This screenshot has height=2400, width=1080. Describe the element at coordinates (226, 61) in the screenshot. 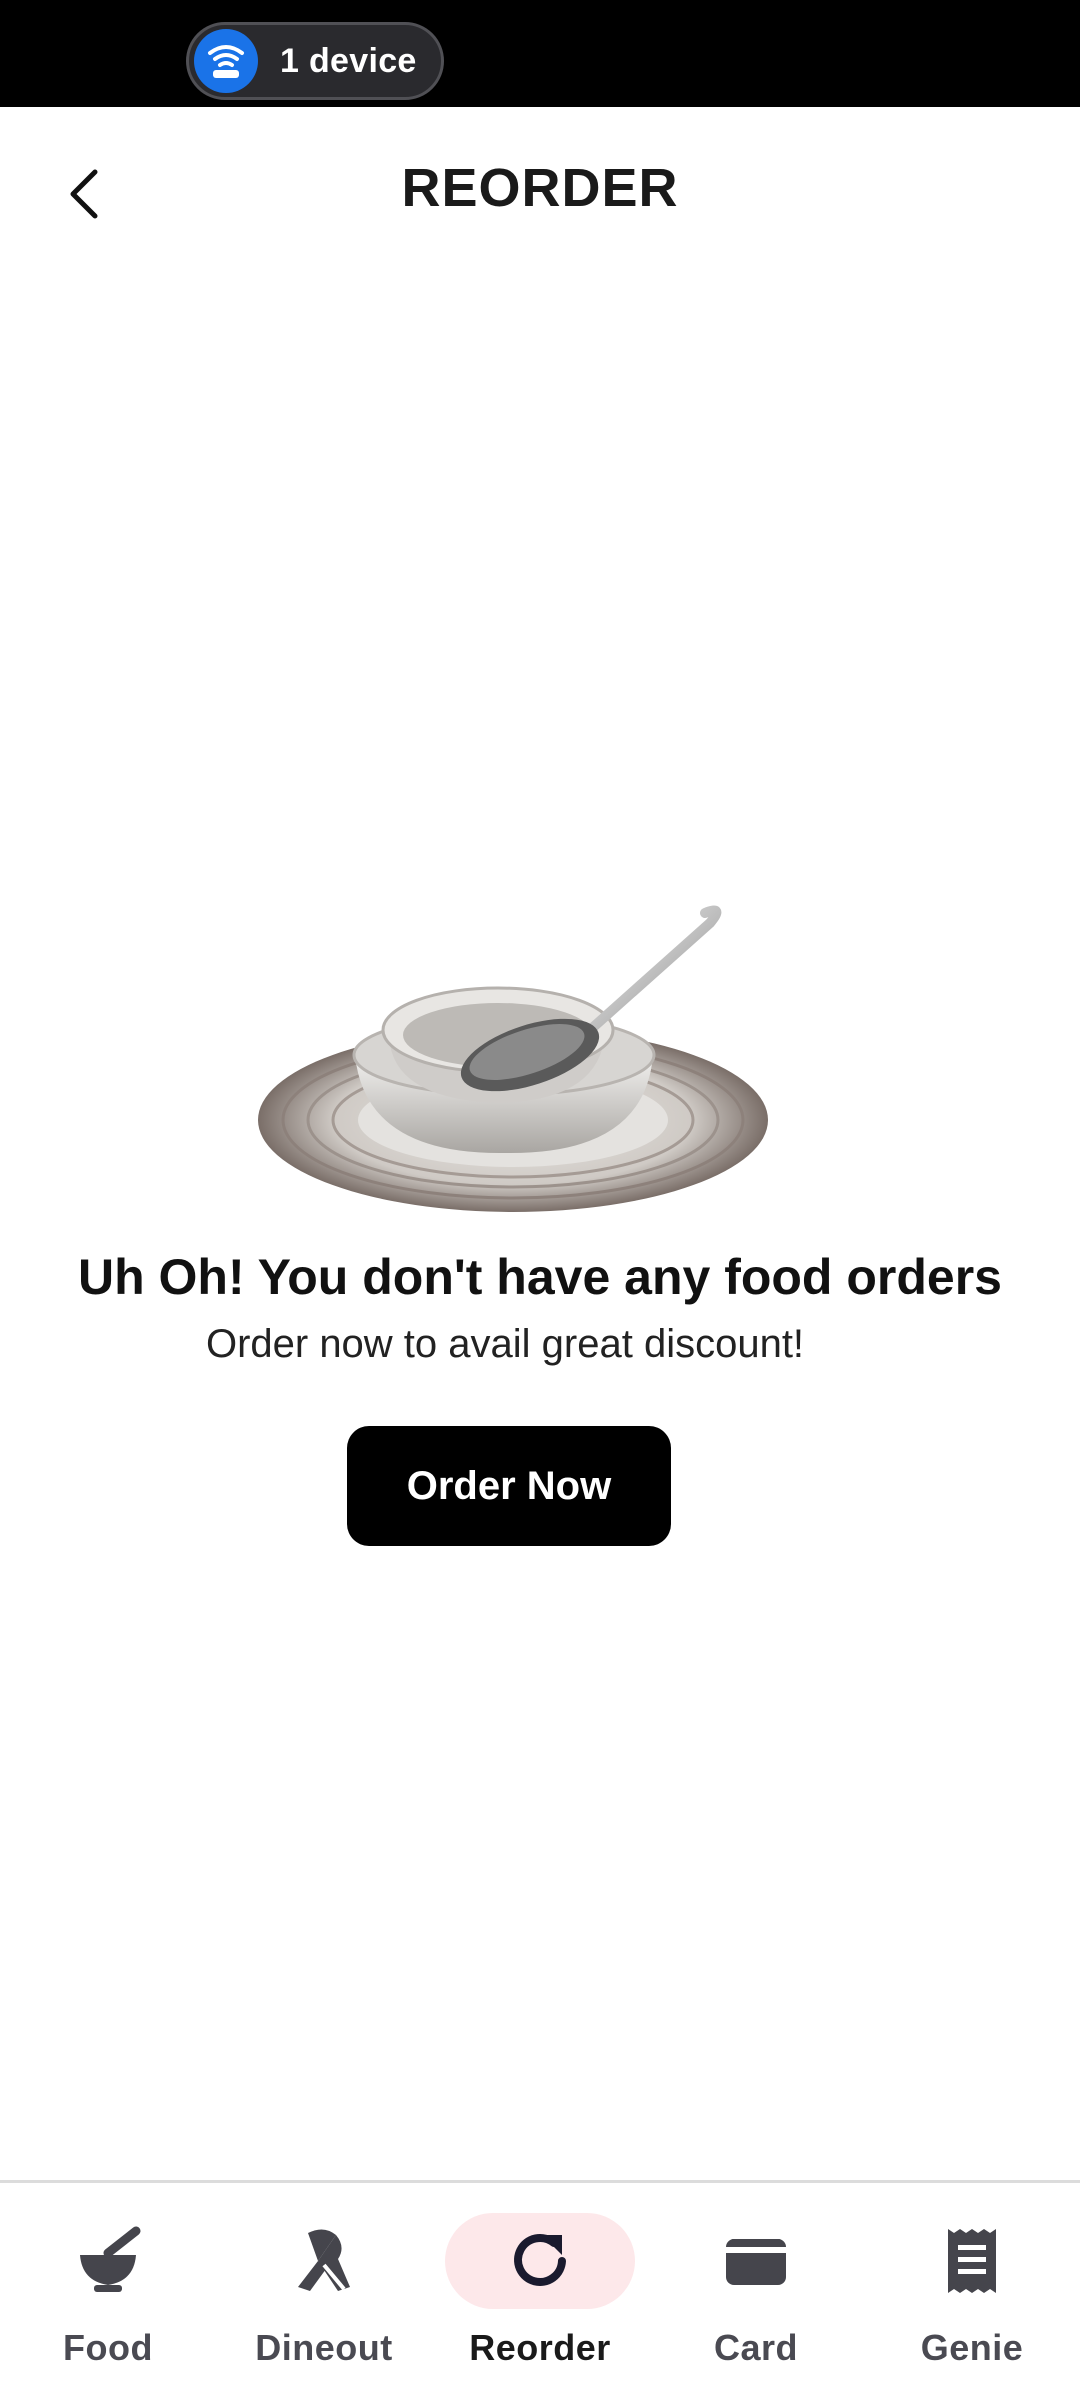

I see `wifi-hotspot-icon` at that location.